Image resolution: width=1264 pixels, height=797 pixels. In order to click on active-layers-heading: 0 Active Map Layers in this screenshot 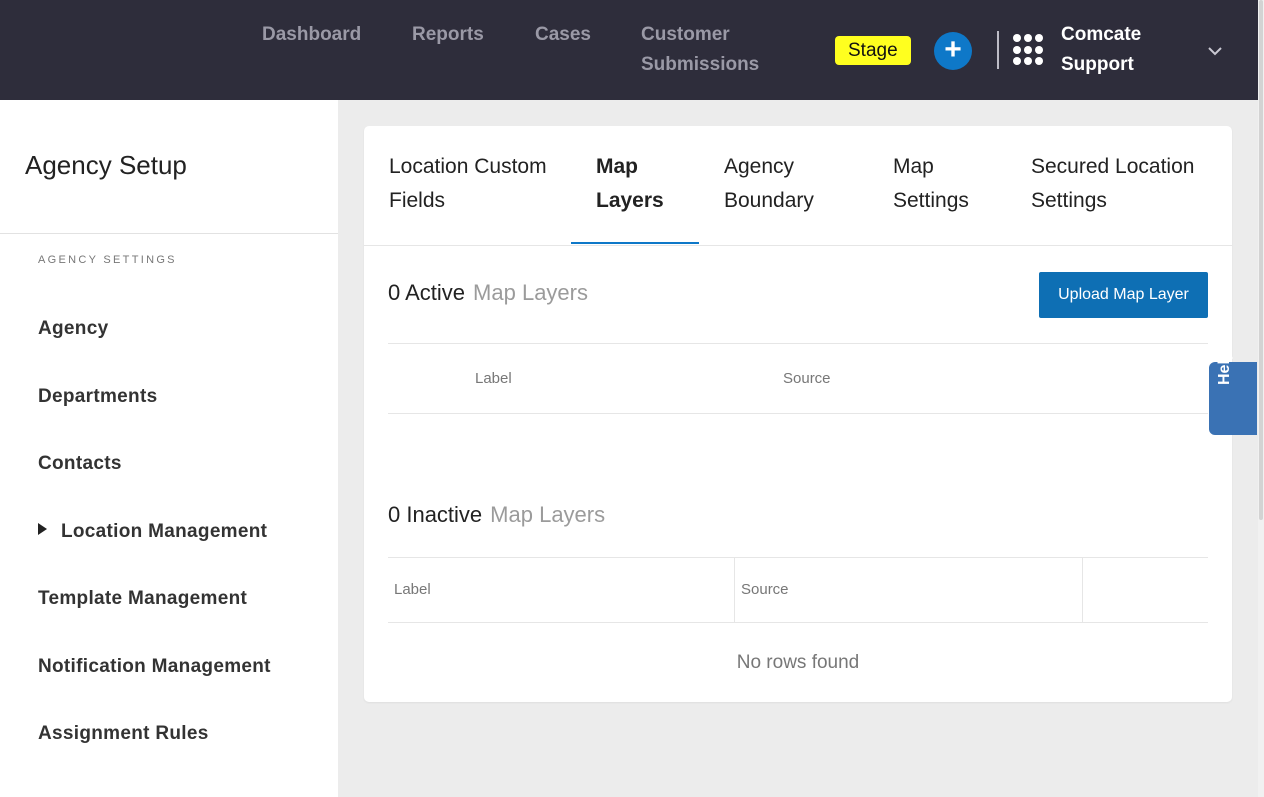, I will do `click(488, 293)`.